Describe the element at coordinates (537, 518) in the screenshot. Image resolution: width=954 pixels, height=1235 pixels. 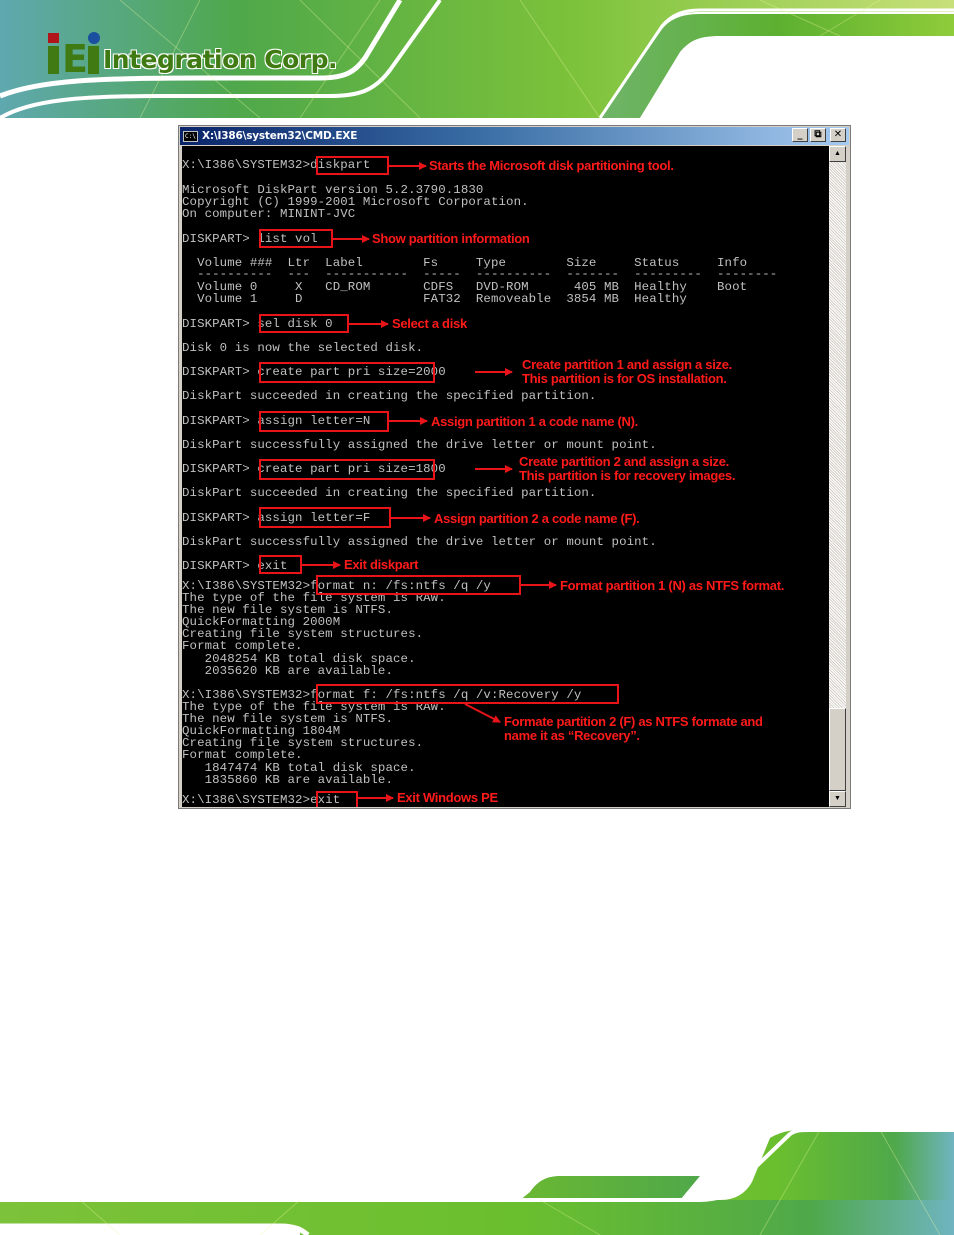
I see `note-assign-f: Assign partition 2 a code name (F).` at that location.